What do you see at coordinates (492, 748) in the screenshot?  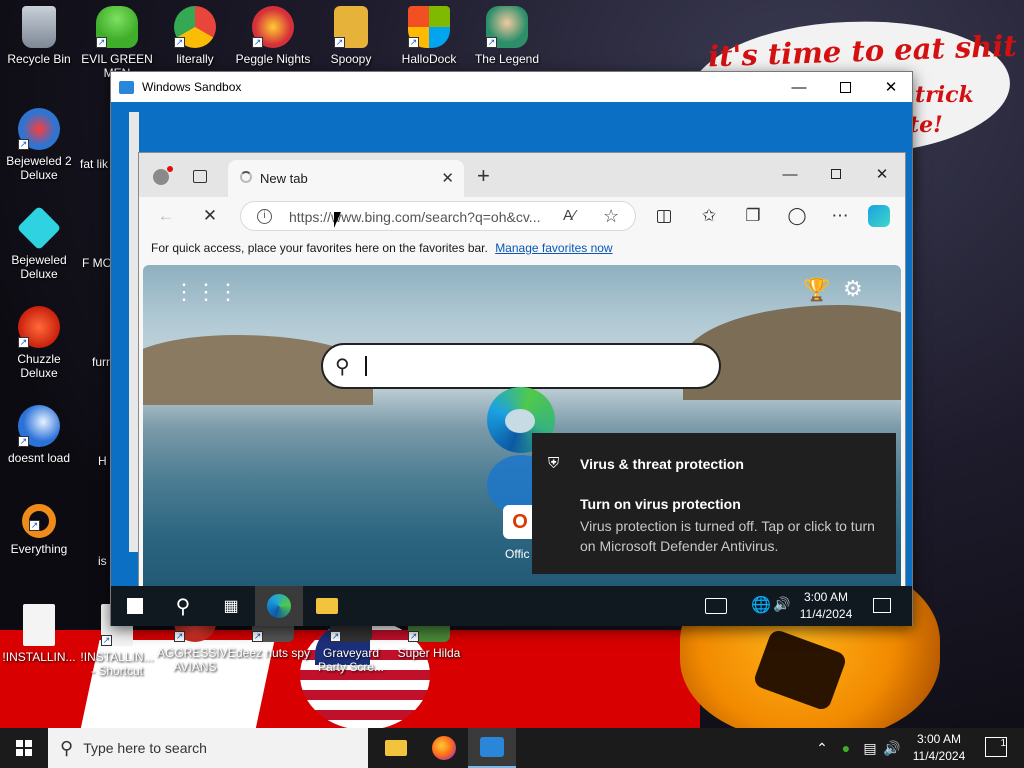 I see `taskbar-windows-sandbox` at bounding box center [492, 748].